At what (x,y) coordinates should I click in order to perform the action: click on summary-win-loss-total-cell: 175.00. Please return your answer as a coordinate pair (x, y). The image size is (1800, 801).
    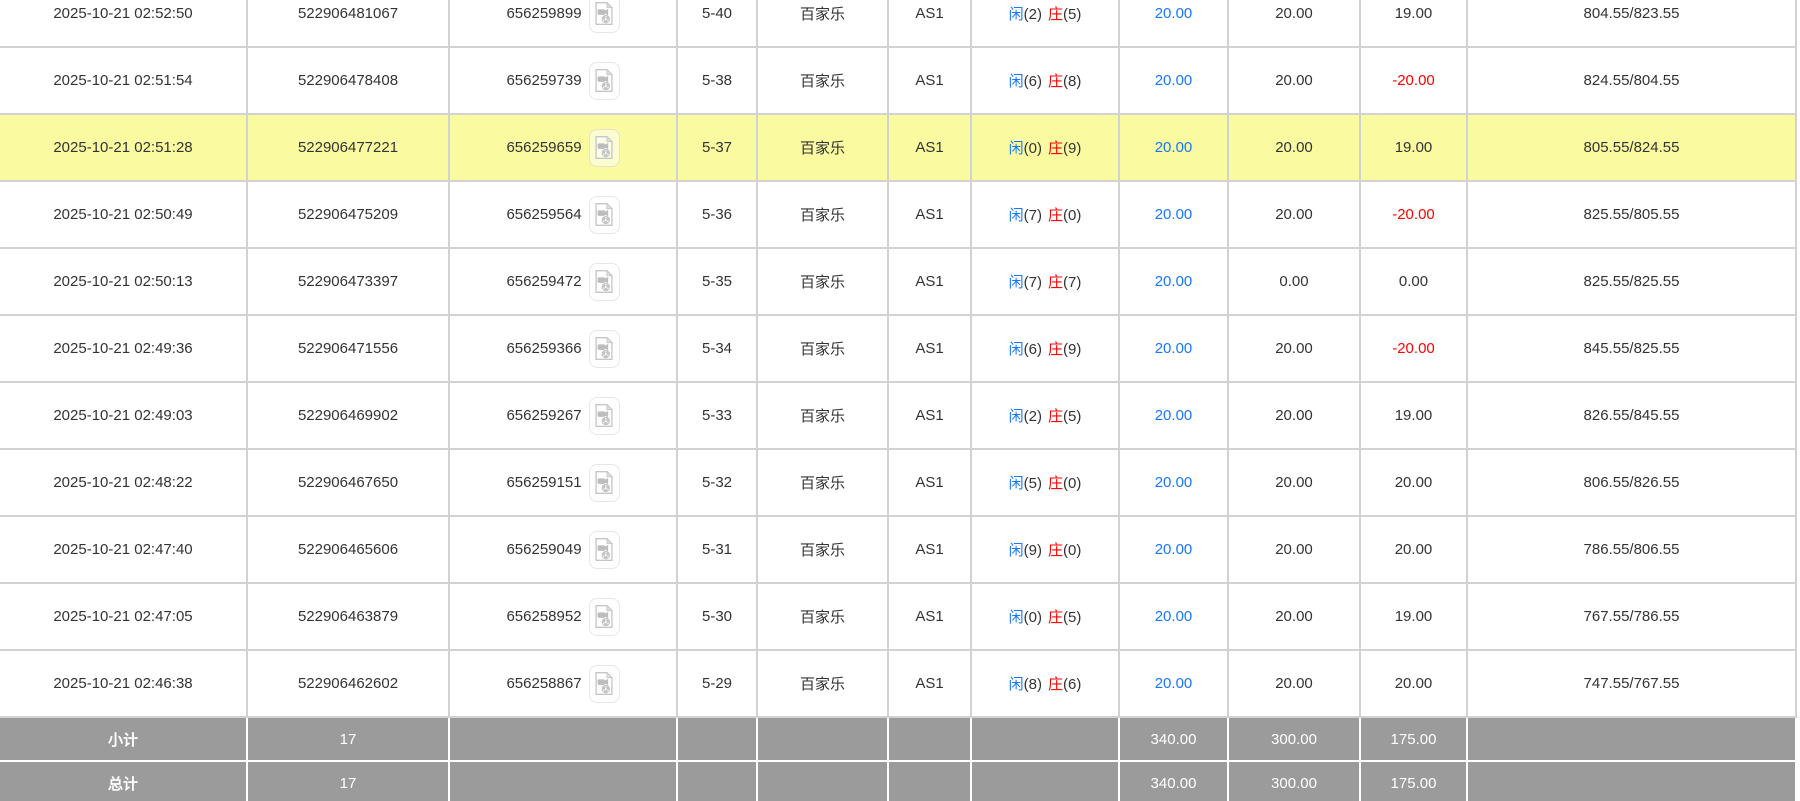
    Looking at the image, I should click on (1413, 739).